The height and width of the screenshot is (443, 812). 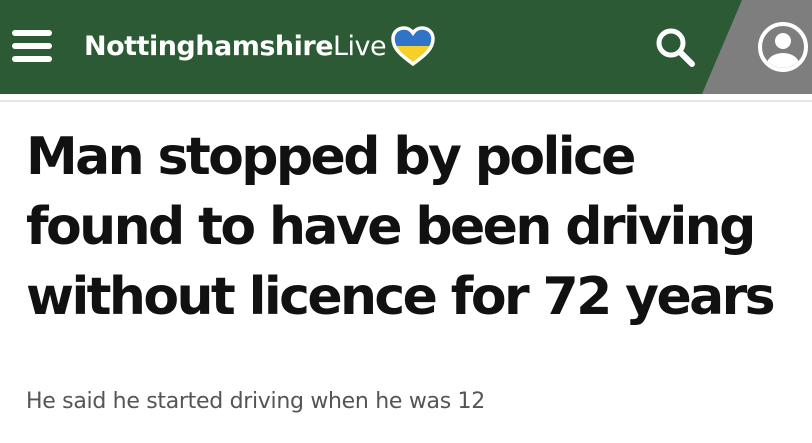 What do you see at coordinates (406, 101) in the screenshot?
I see `header-divider` at bounding box center [406, 101].